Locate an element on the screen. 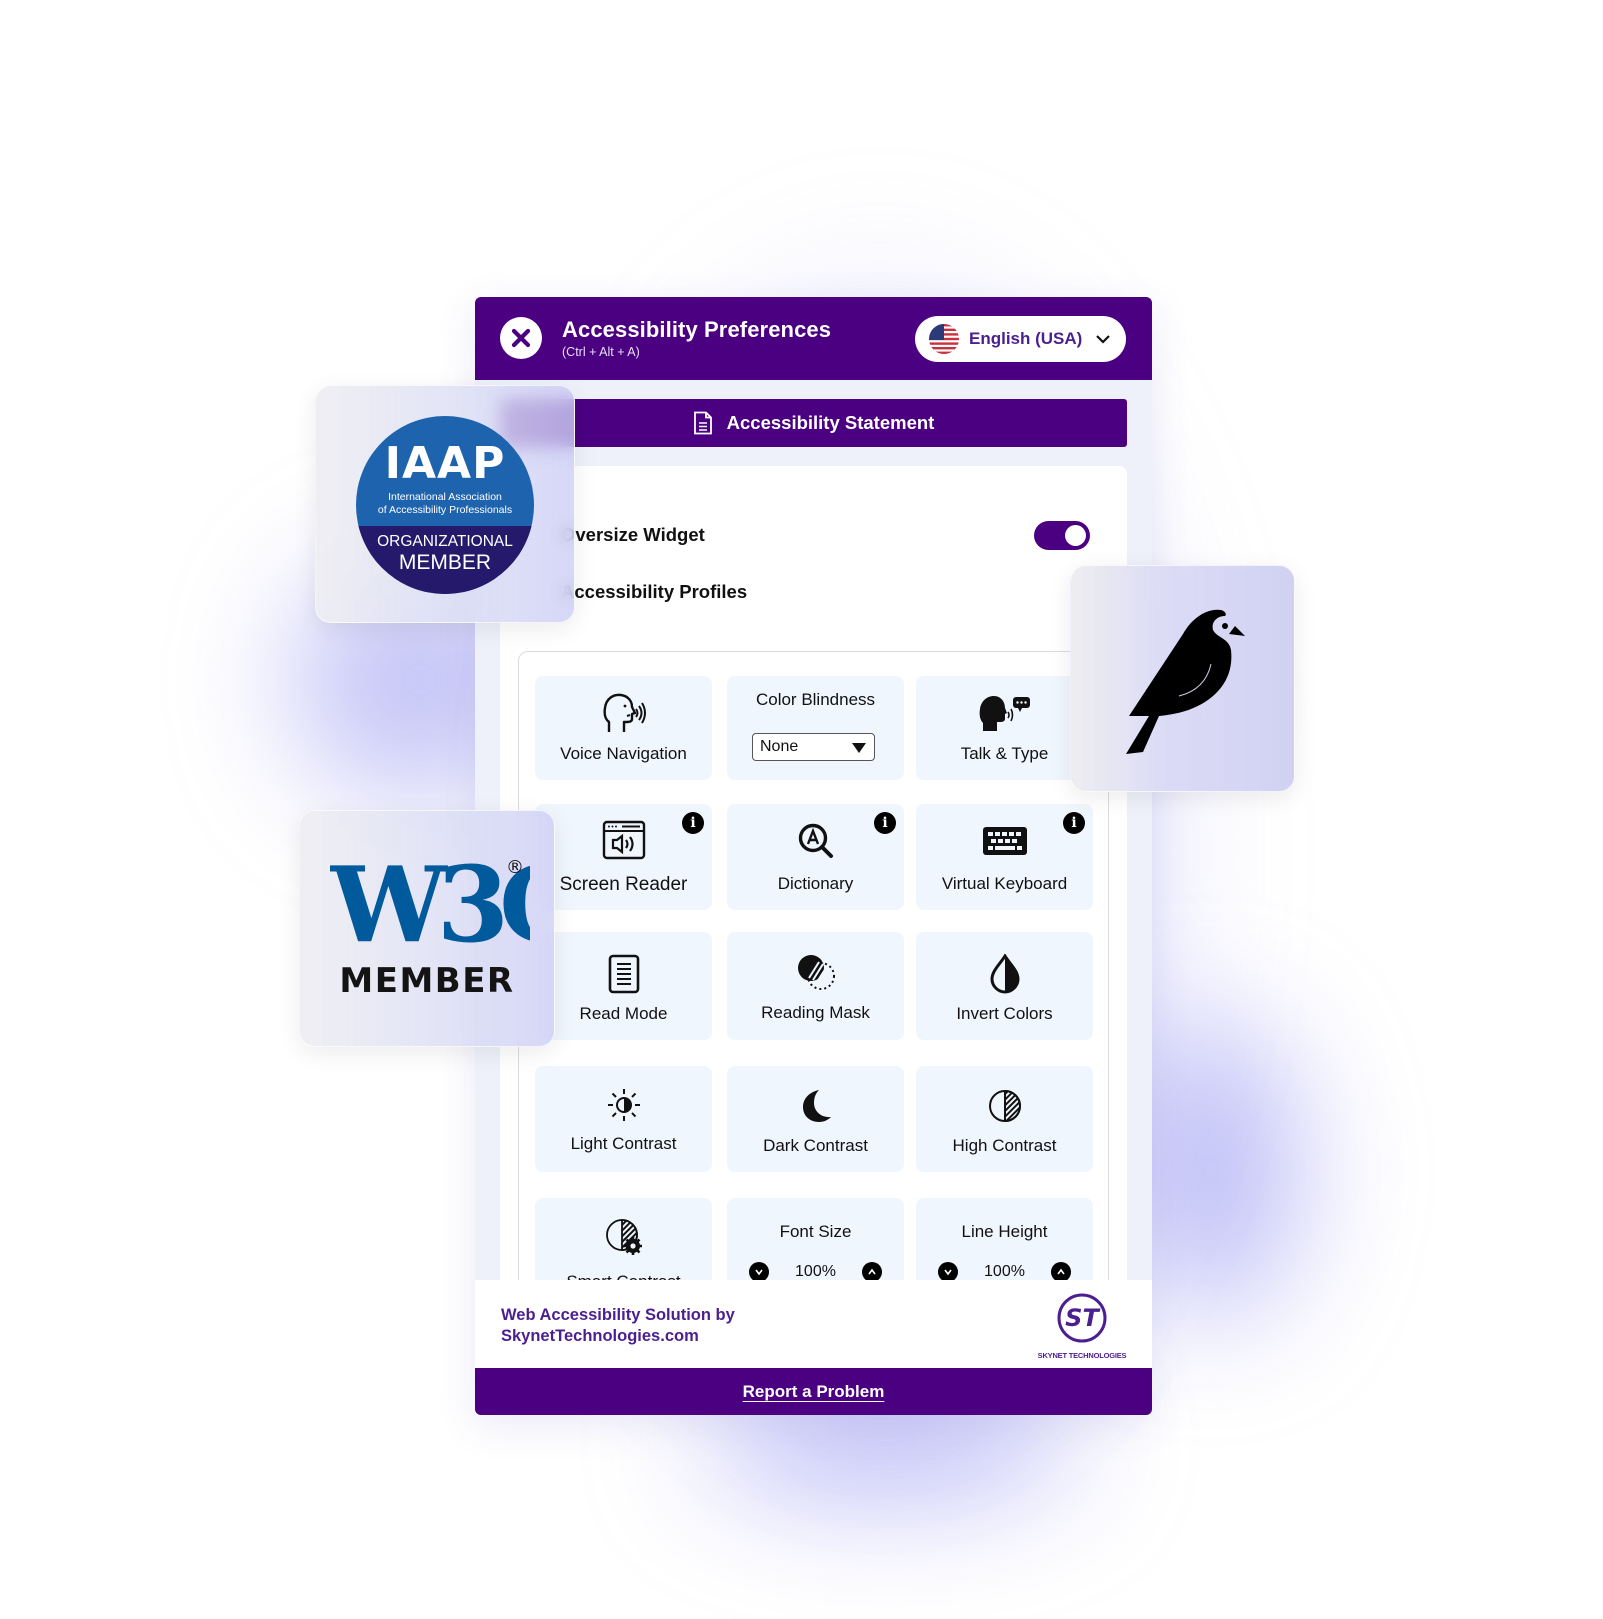 This screenshot has height=1619, width=1603. tile-label: Color Blindness is located at coordinates (815, 699).